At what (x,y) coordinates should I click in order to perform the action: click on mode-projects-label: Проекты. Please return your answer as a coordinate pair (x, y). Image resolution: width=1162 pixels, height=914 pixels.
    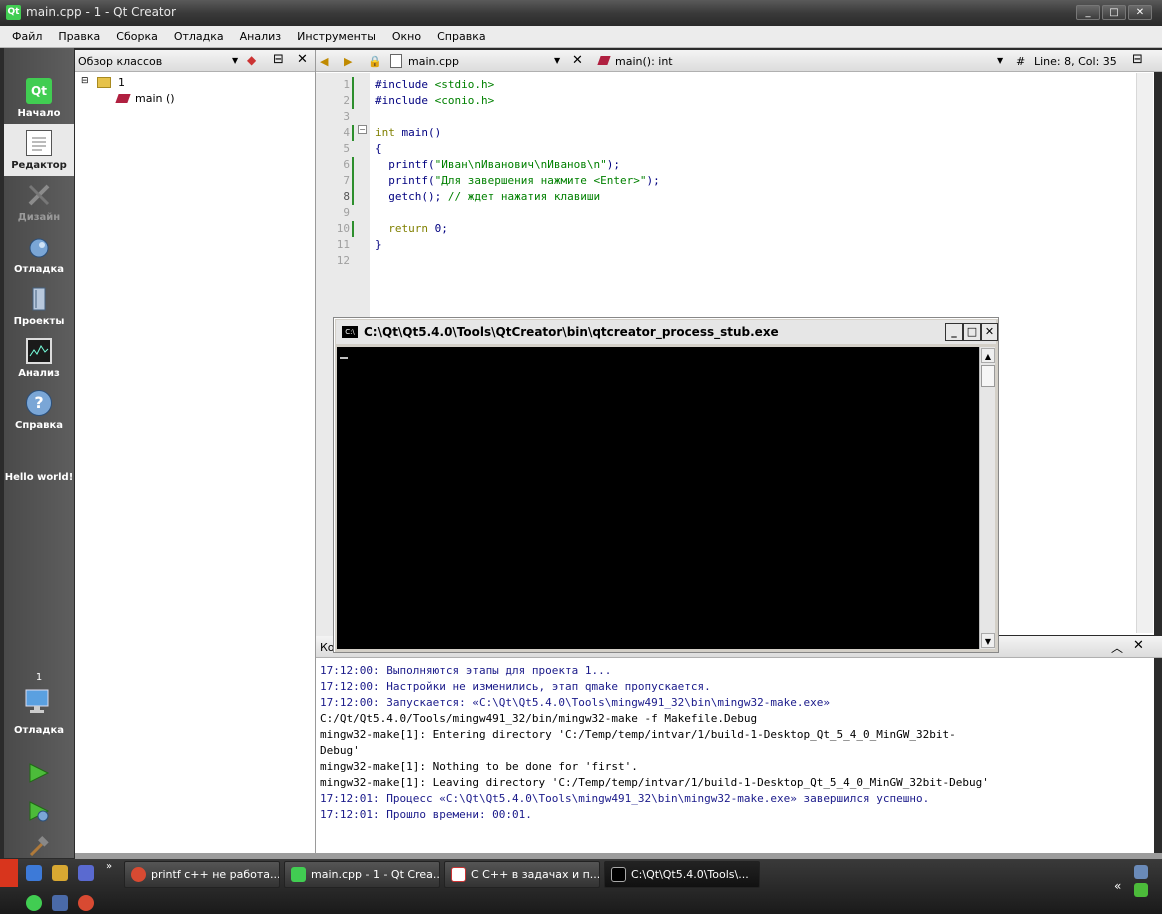
    Looking at the image, I should click on (39, 321).